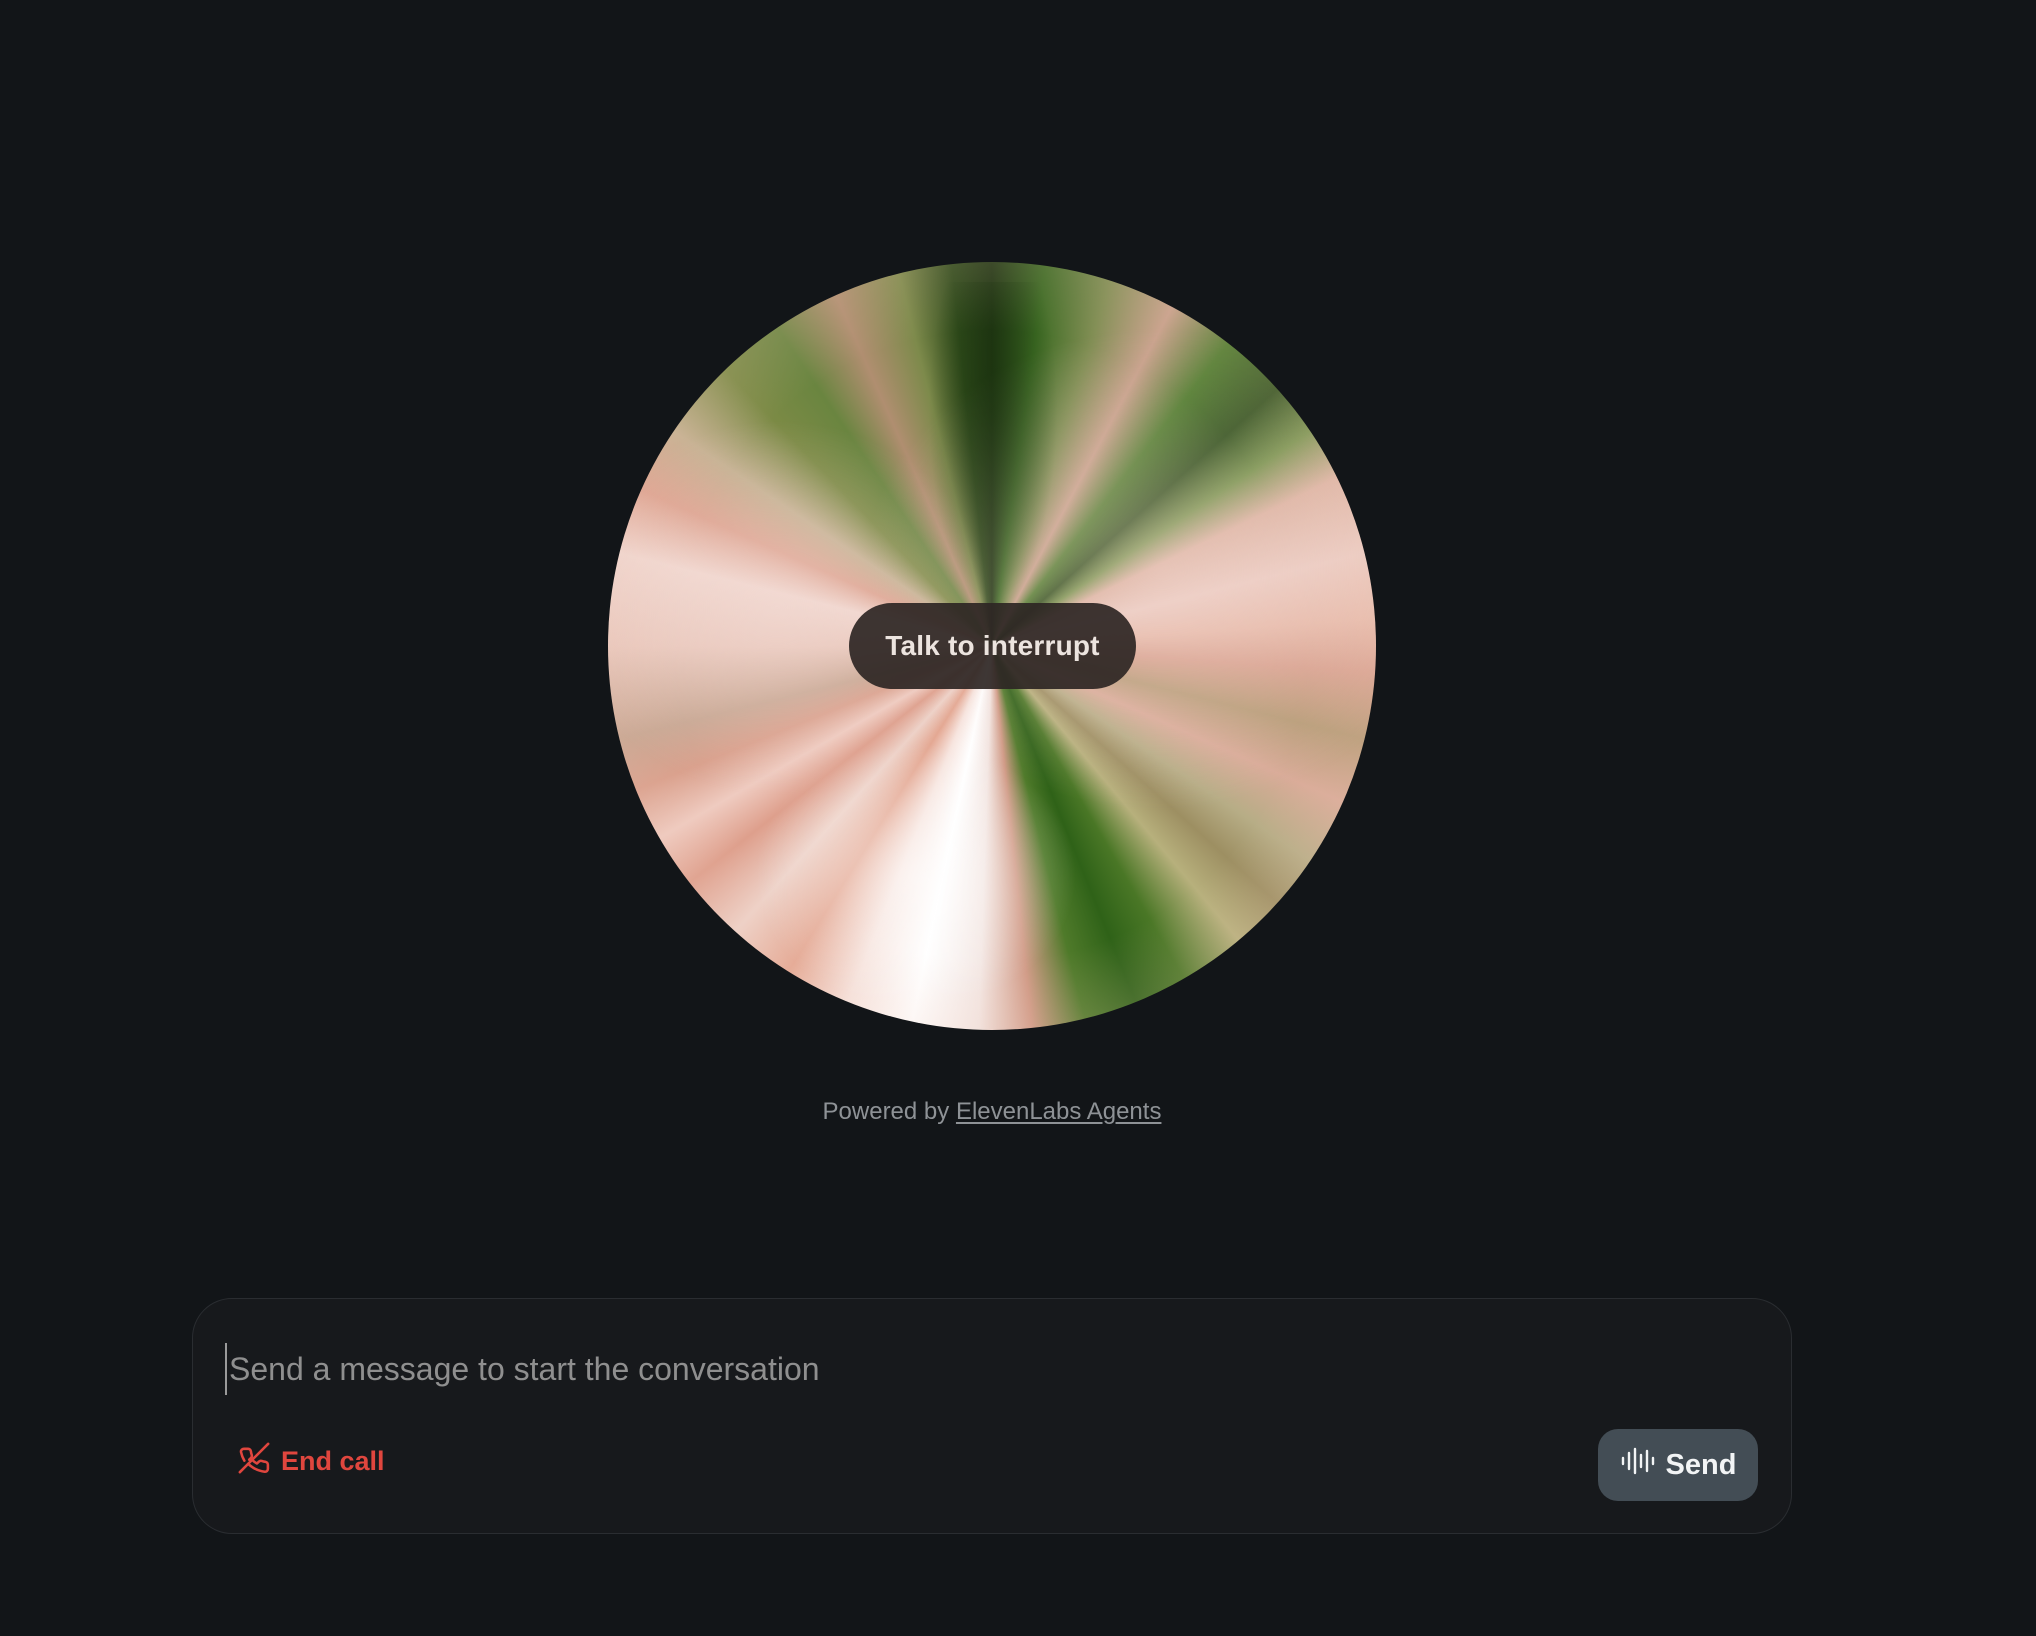  Describe the element at coordinates (1638, 1465) in the screenshot. I see `waveform-icon` at that location.